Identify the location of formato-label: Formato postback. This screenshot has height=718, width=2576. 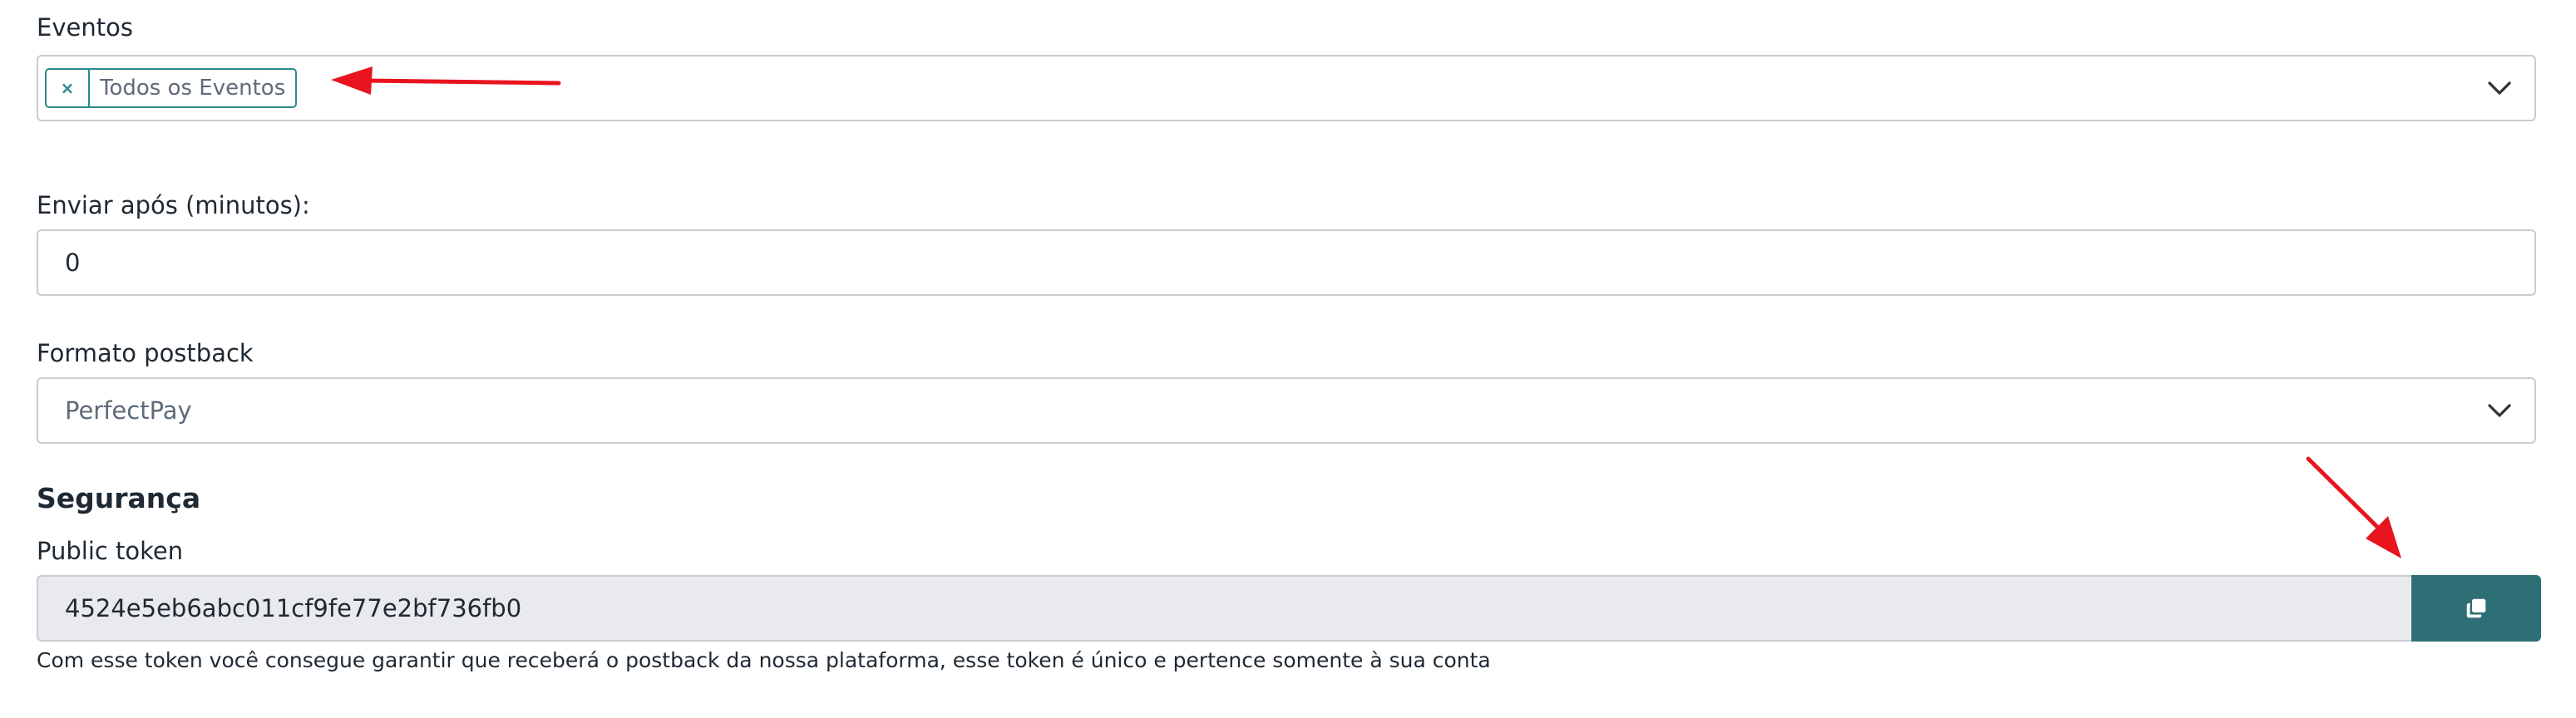
(145, 353).